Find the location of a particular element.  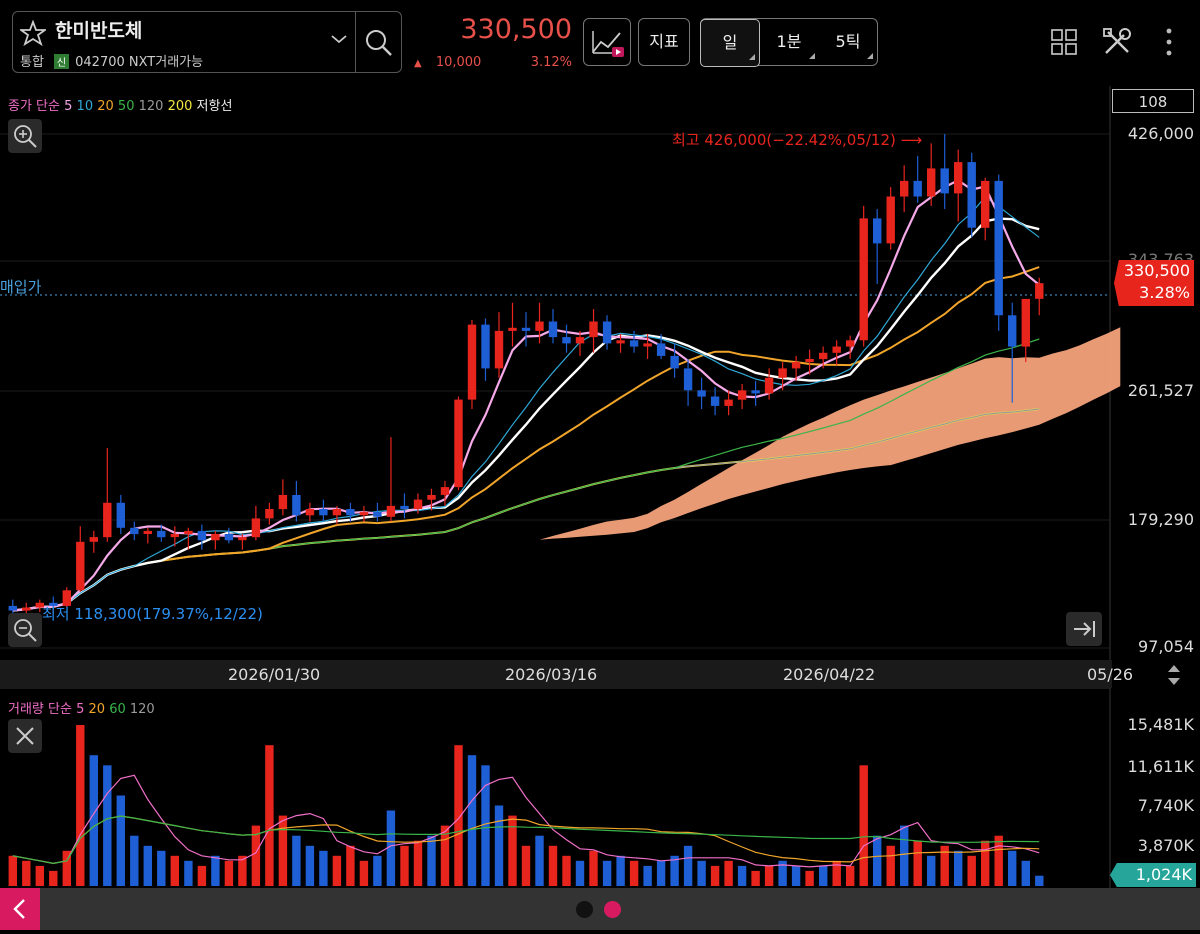

price-axis-label: 179,290 is located at coordinates (1160, 519).